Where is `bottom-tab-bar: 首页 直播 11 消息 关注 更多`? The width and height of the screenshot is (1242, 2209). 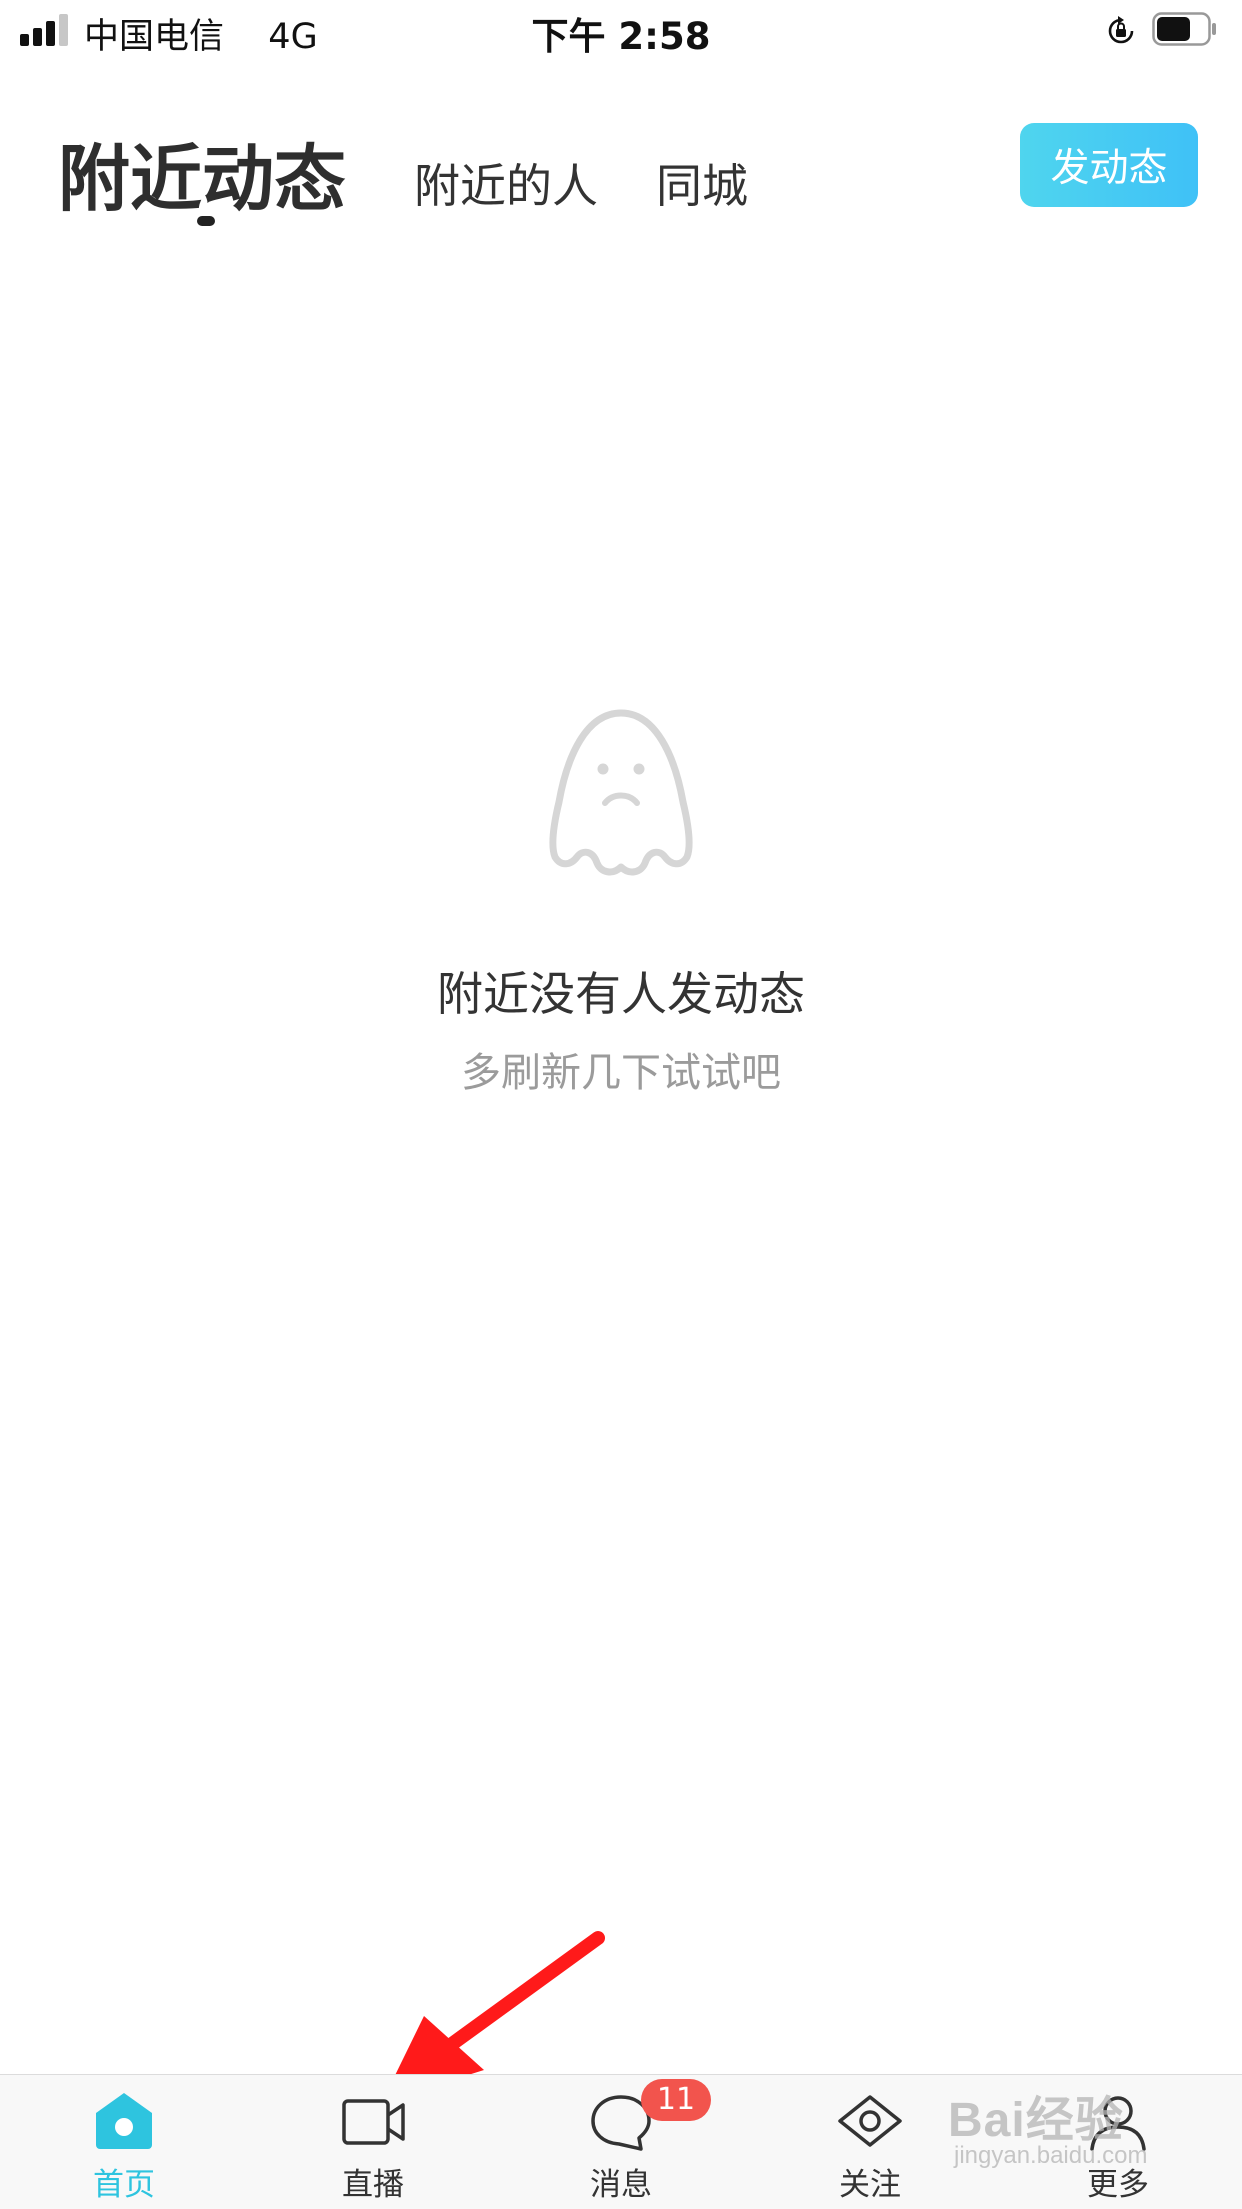
bottom-tab-bar: 首页 直播 11 消息 关注 更多 is located at coordinates (621, 2141).